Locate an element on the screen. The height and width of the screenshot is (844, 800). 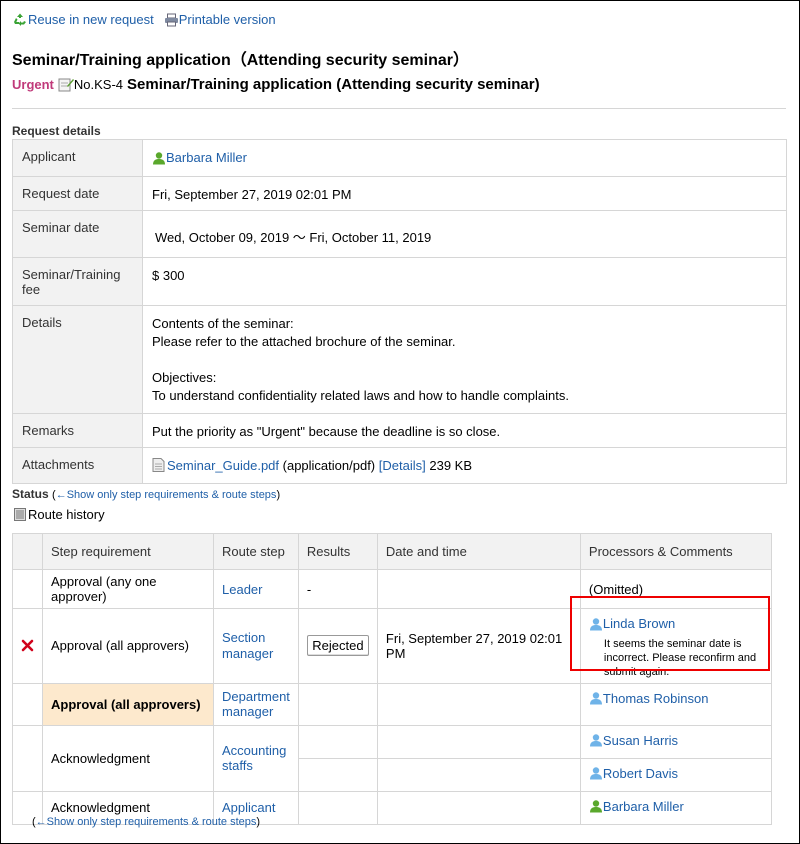
processor: Barbara Miller is located at coordinates (676, 807).